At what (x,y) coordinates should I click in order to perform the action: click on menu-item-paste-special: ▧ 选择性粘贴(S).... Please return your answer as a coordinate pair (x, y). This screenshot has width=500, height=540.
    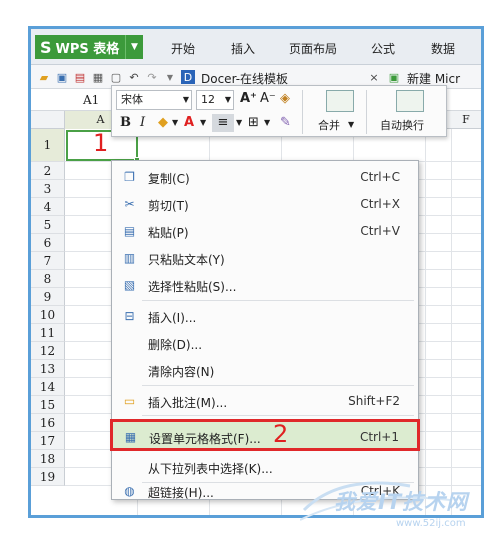
    Looking at the image, I should click on (265, 284).